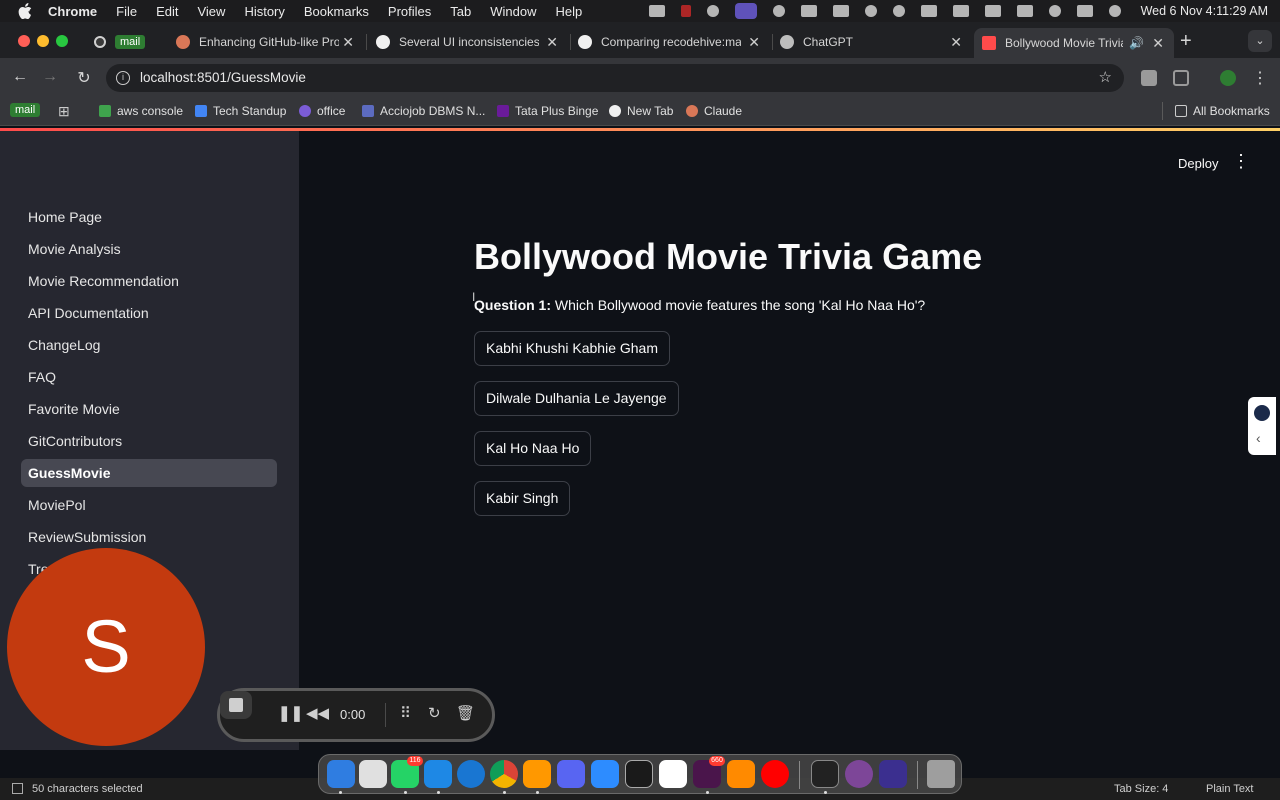 Image resolution: width=1280 pixels, height=800 pixels. What do you see at coordinates (149, 473) in the screenshot?
I see `sidebar-item-guessmovie: GuessMovie` at bounding box center [149, 473].